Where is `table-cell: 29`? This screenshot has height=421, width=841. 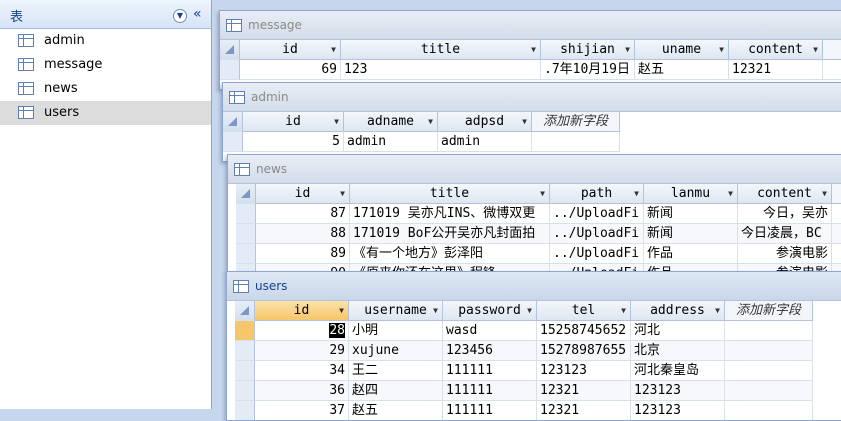 table-cell: 29 is located at coordinates (302, 351).